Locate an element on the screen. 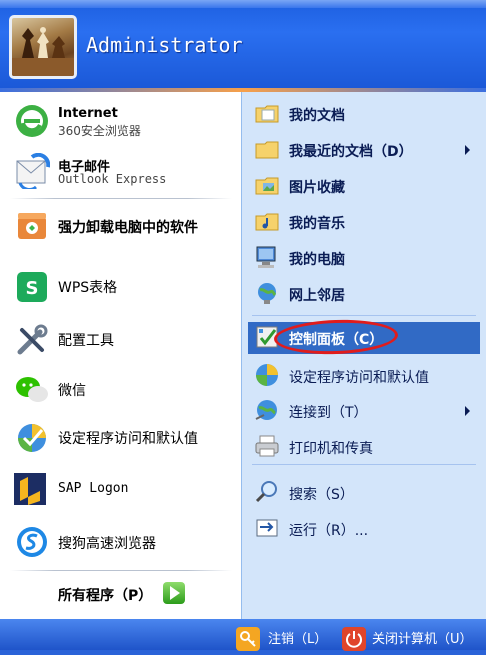 The image size is (486, 655). start-menu-footer: 注销（L） 关闭计算机（U） is located at coordinates (243, 635).